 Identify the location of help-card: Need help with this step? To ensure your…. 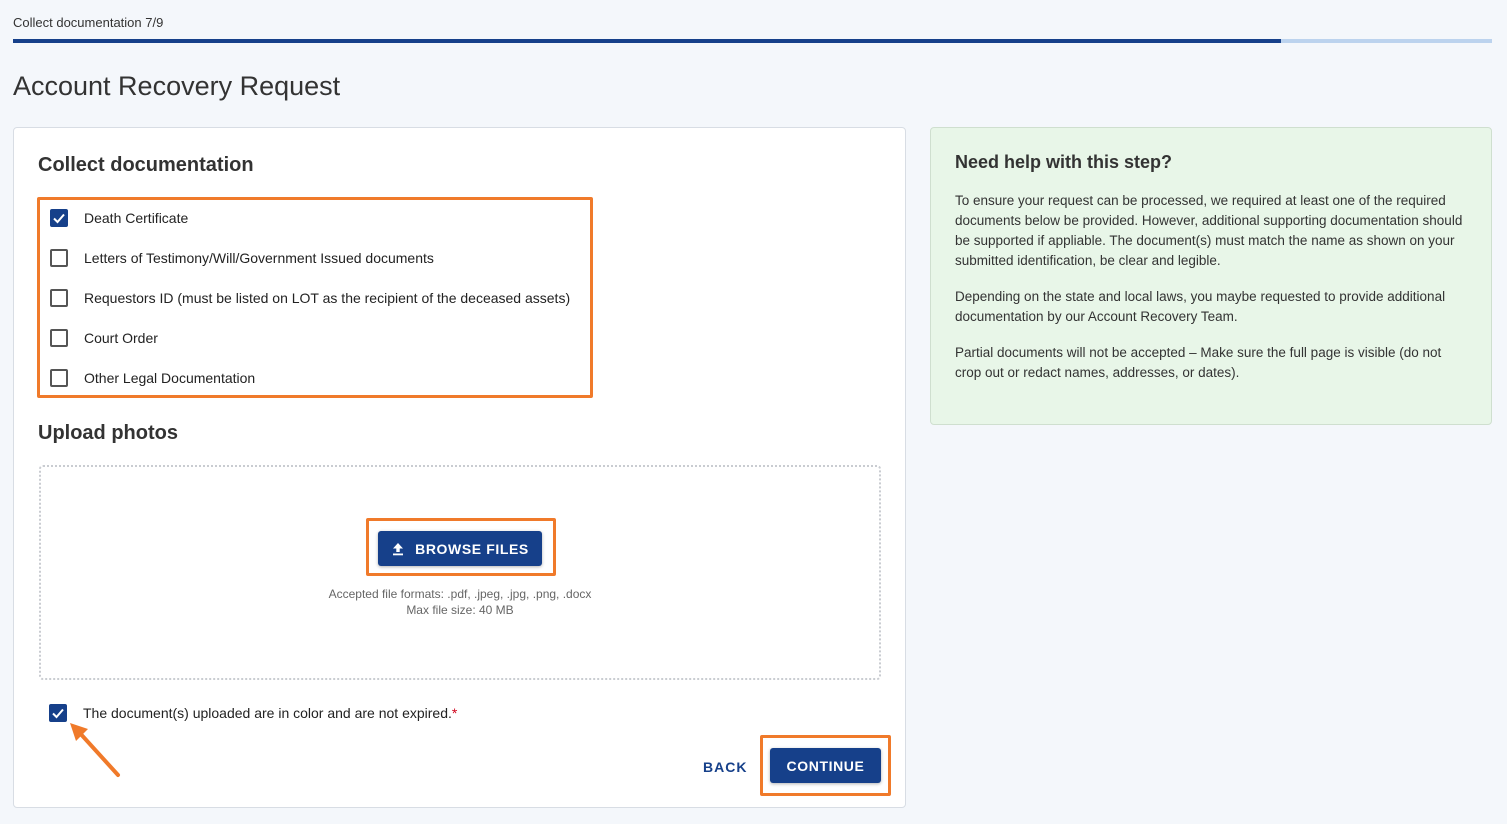
(1211, 276).